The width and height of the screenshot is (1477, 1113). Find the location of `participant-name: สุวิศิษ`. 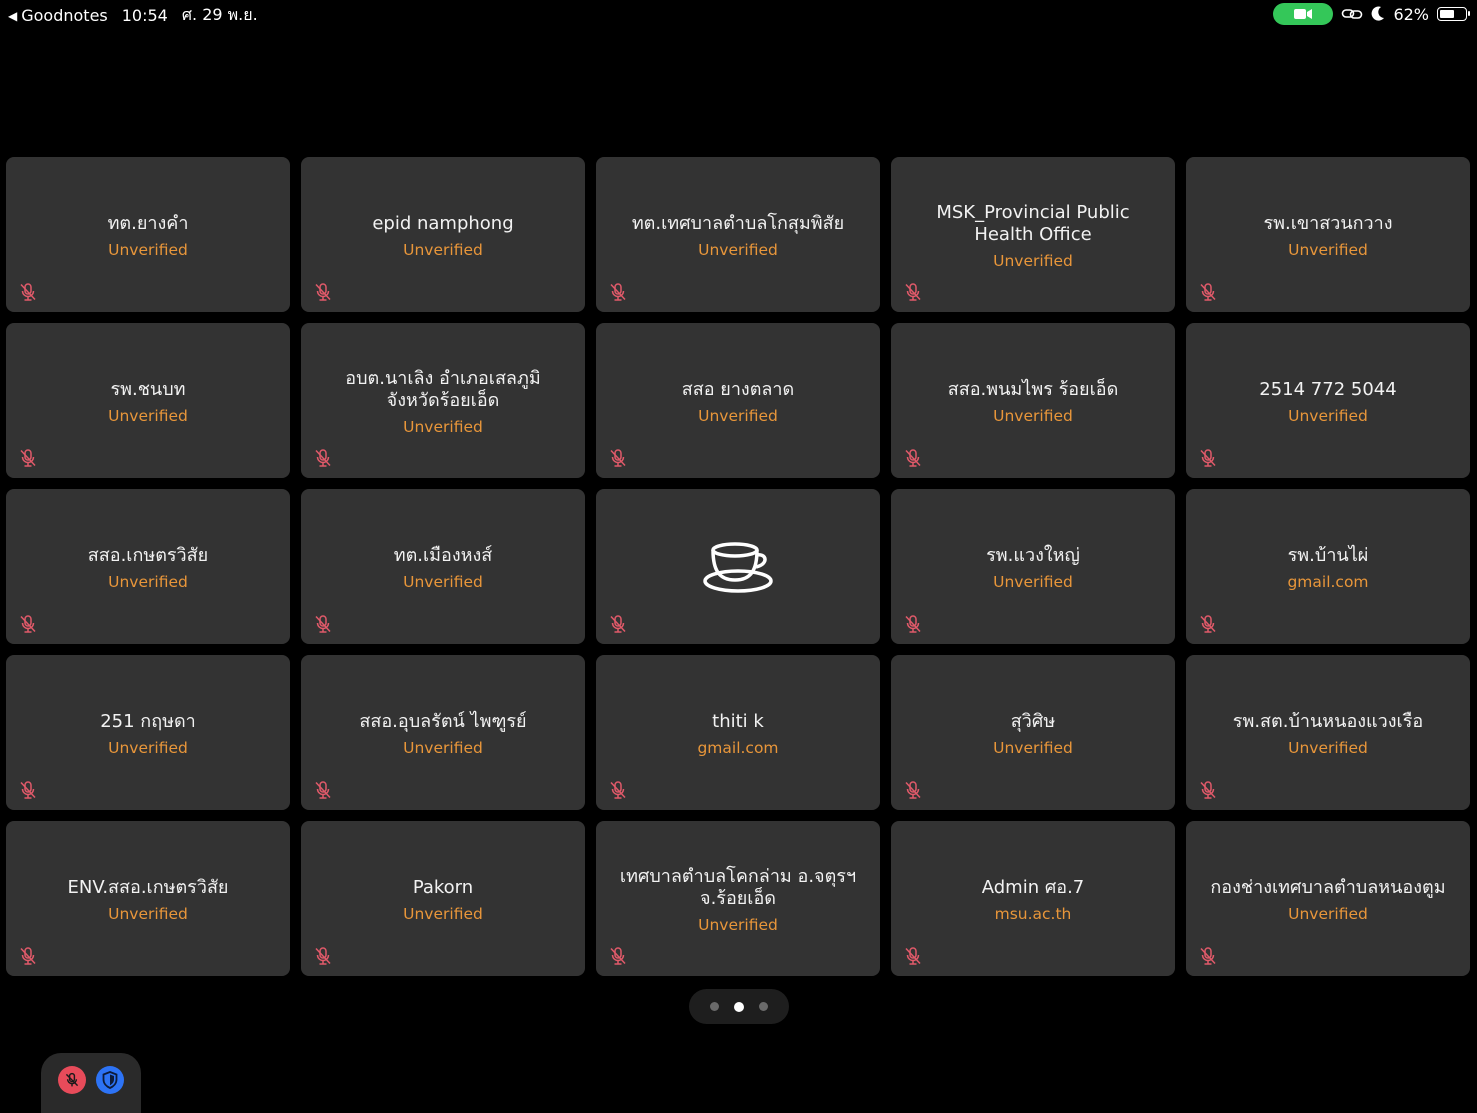

participant-name: สุวิศิษ is located at coordinates (1033, 721).